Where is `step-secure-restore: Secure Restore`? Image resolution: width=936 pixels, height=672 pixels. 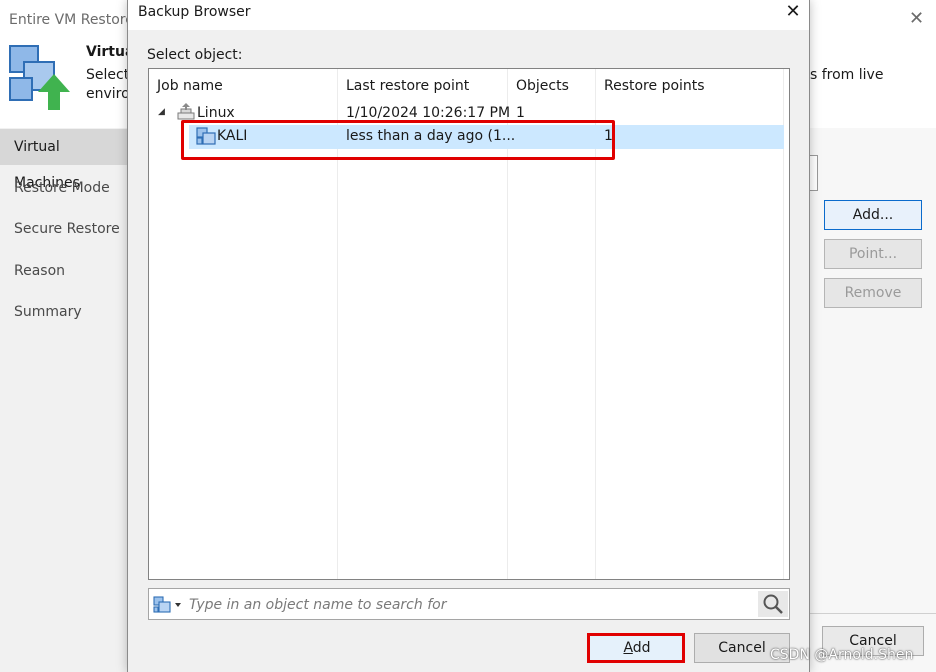
step-secure-restore: Secure Restore is located at coordinates (64, 229).